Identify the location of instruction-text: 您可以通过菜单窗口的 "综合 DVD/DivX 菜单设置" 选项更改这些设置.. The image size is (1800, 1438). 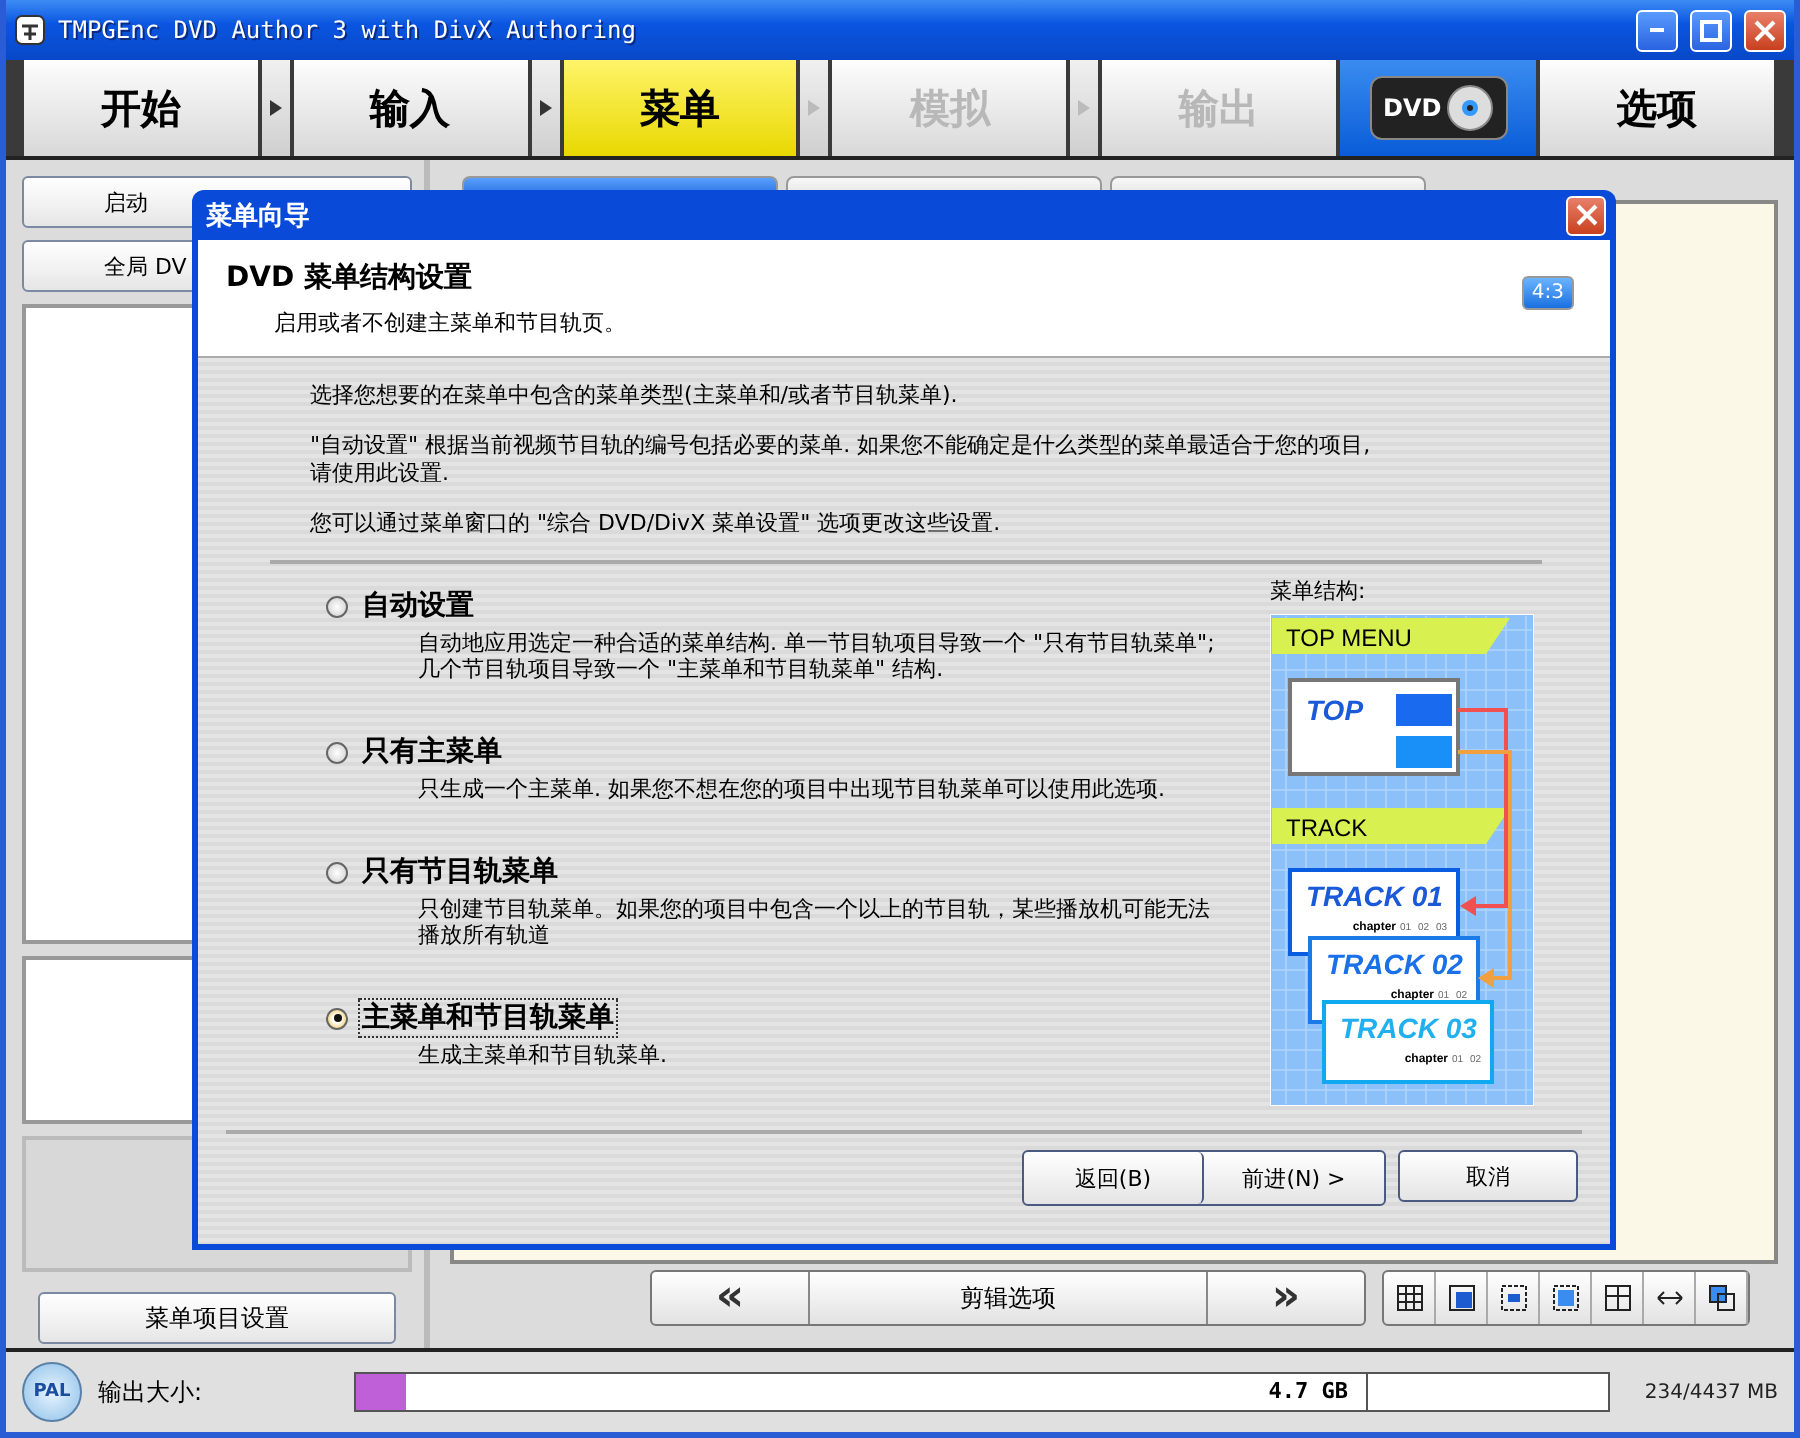
(656, 524).